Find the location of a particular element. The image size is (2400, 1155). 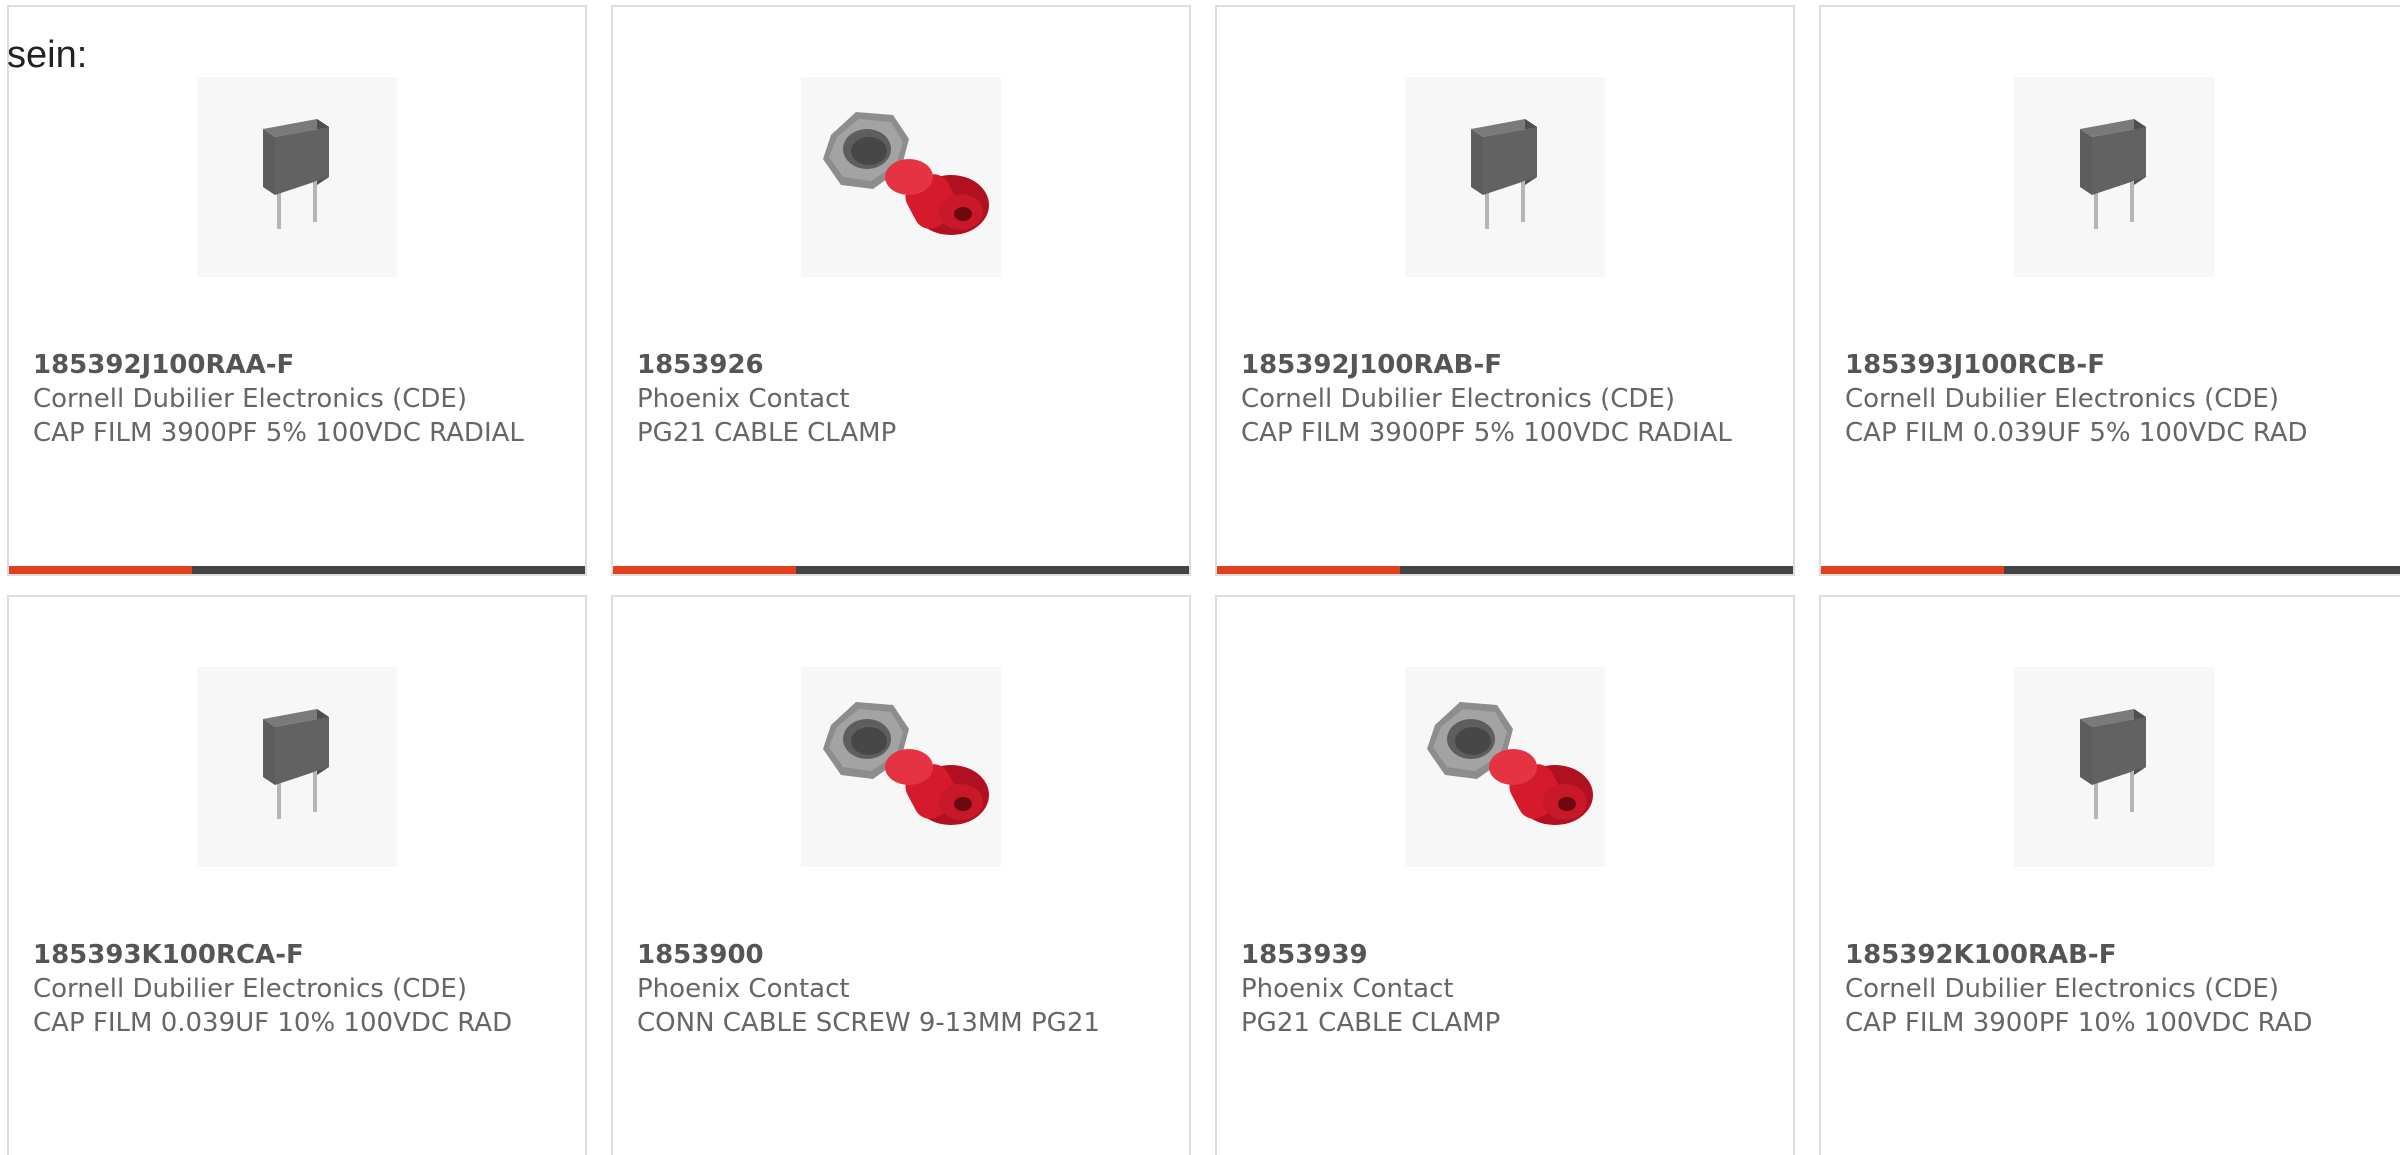

part-number: 1853926 is located at coordinates (903, 365).